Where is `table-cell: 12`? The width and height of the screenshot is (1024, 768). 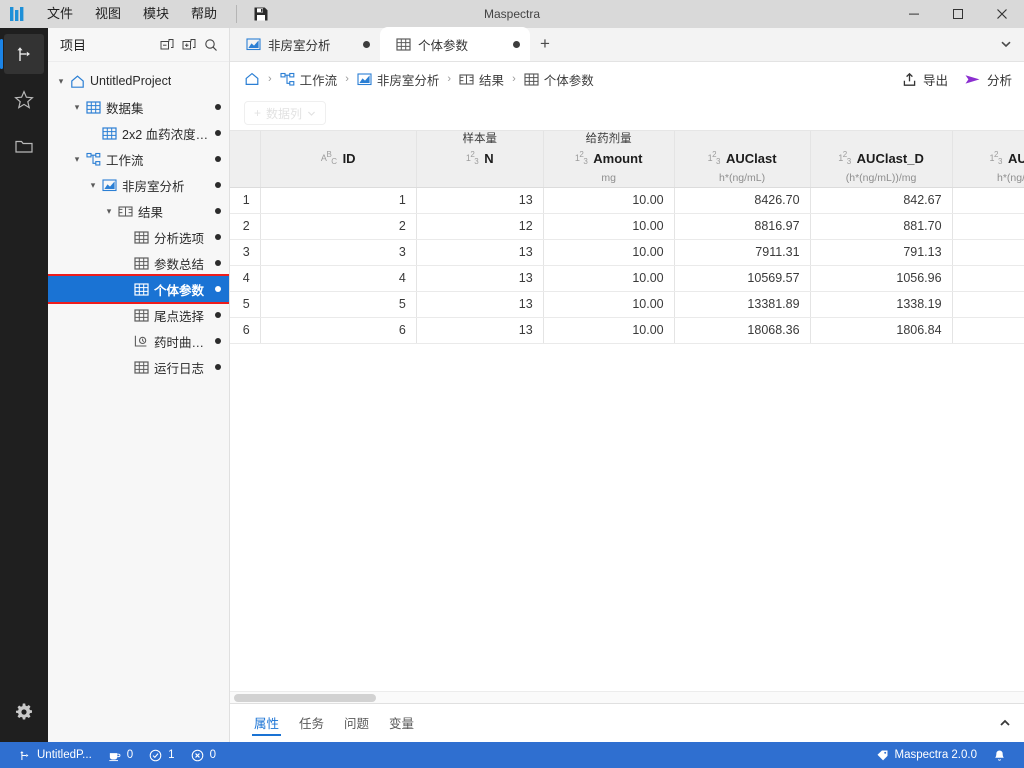
table-cell: 12 is located at coordinates (480, 226).